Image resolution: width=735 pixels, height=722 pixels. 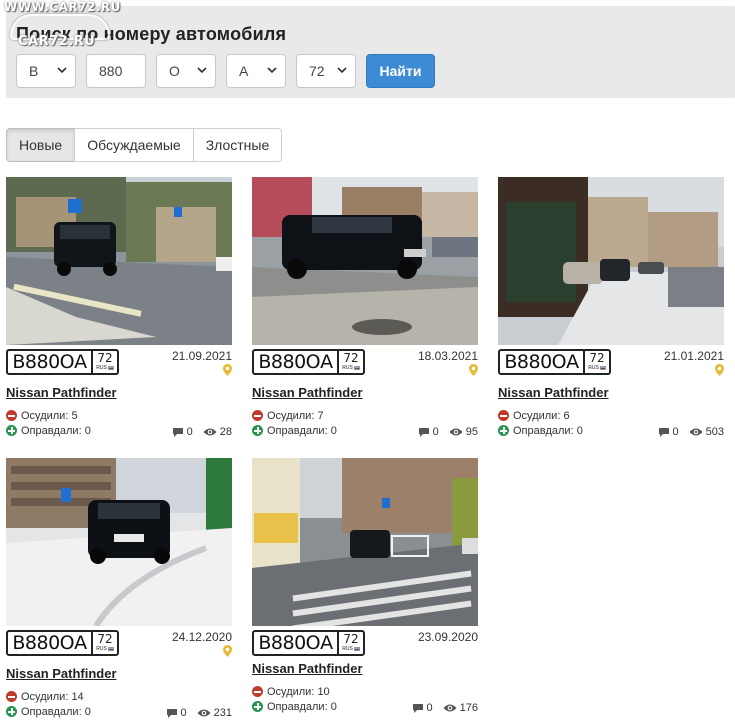 What do you see at coordinates (134, 145) in the screenshot?
I see `tab-discussed: Обсуждаемые` at bounding box center [134, 145].